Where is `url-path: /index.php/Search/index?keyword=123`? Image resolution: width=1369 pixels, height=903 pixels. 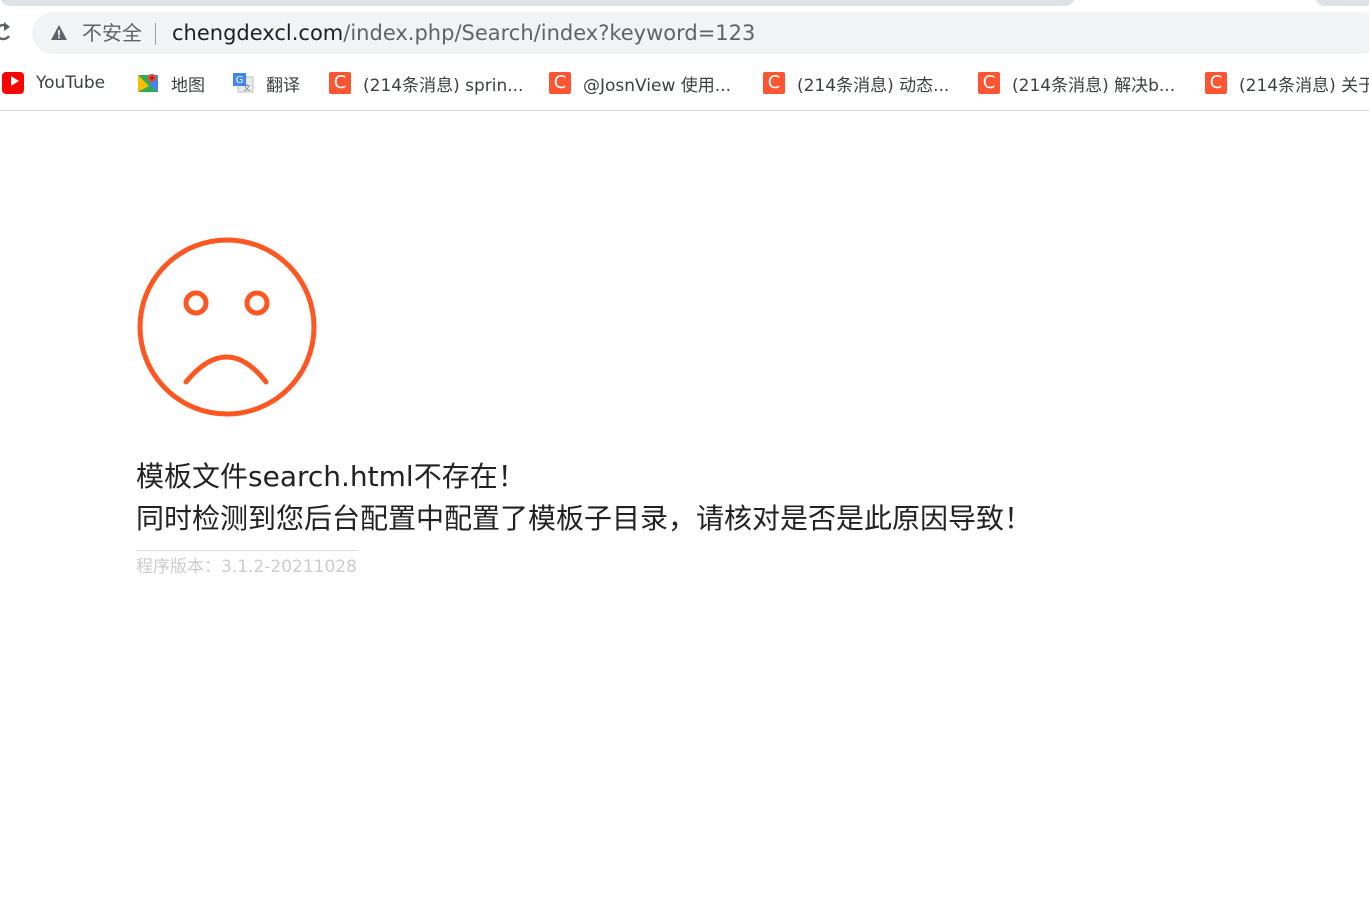
url-path: /index.php/Search/index?keyword=123 is located at coordinates (549, 33).